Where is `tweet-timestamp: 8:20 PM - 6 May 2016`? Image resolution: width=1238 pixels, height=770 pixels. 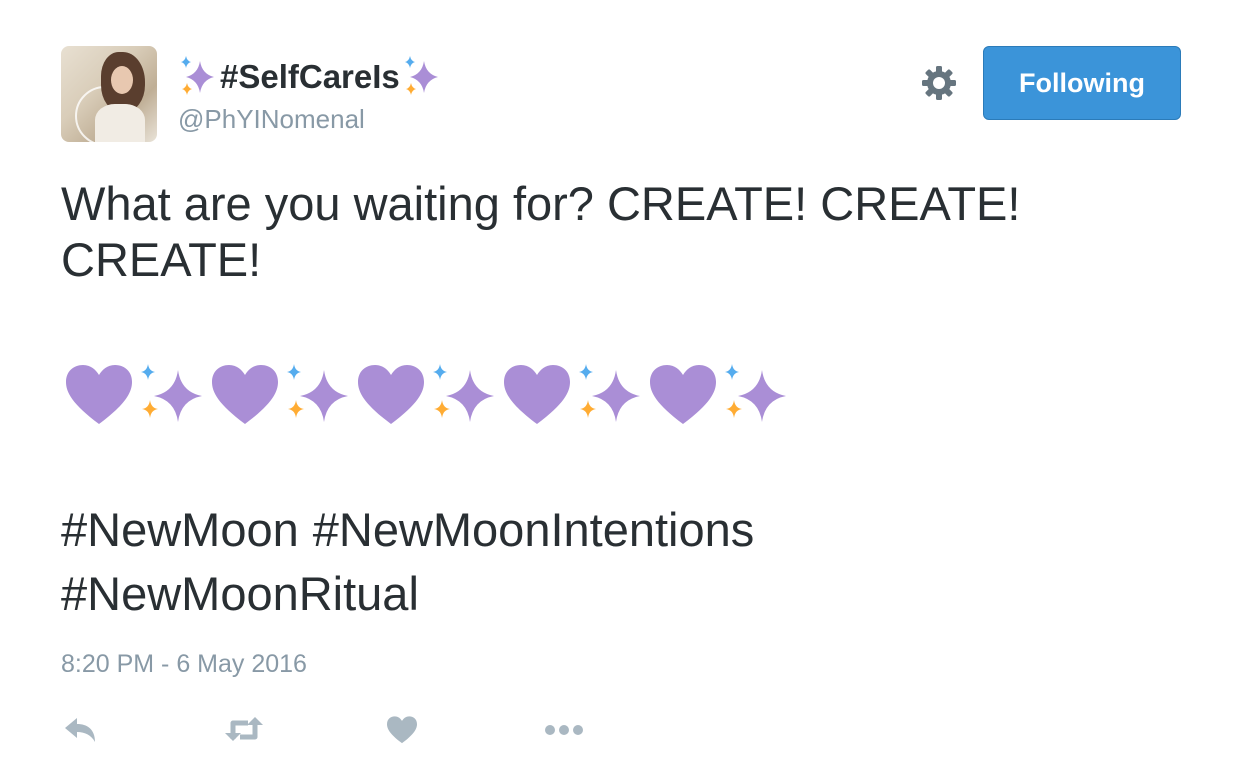
tweet-timestamp: 8:20 PM - 6 May 2016 is located at coordinates (184, 664).